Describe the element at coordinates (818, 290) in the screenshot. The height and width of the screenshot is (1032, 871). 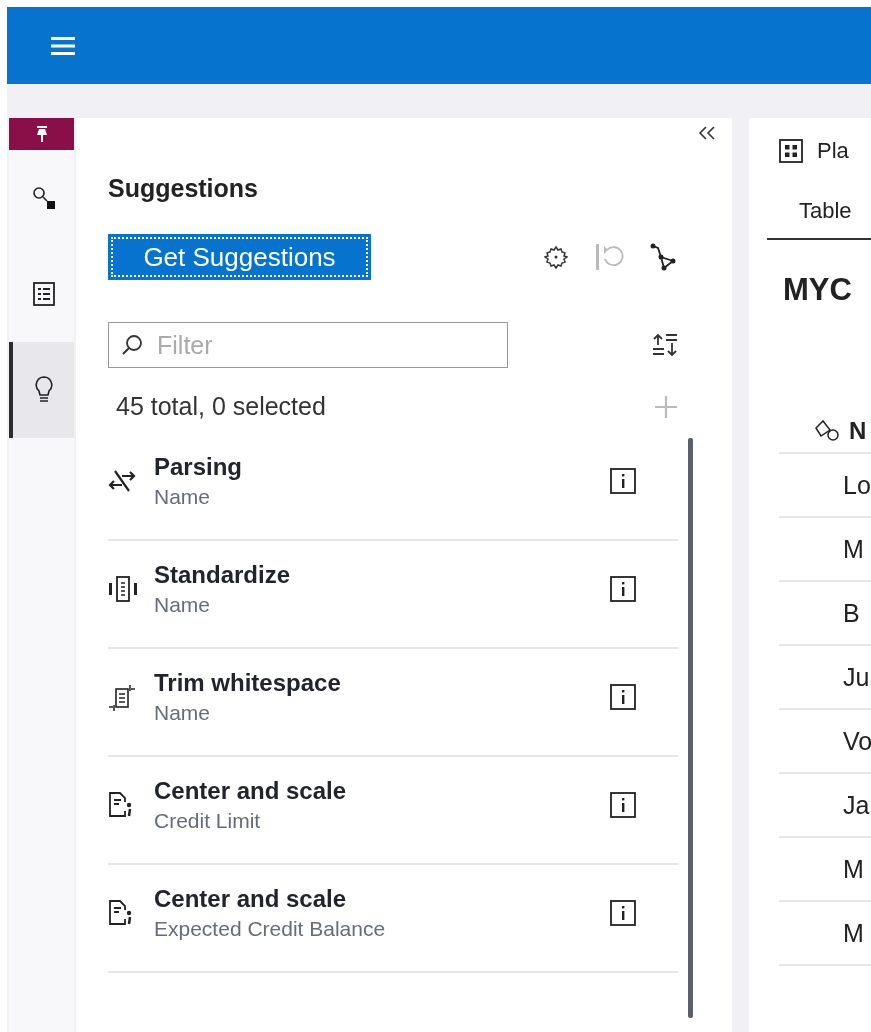
I see `table-name: MYC` at that location.